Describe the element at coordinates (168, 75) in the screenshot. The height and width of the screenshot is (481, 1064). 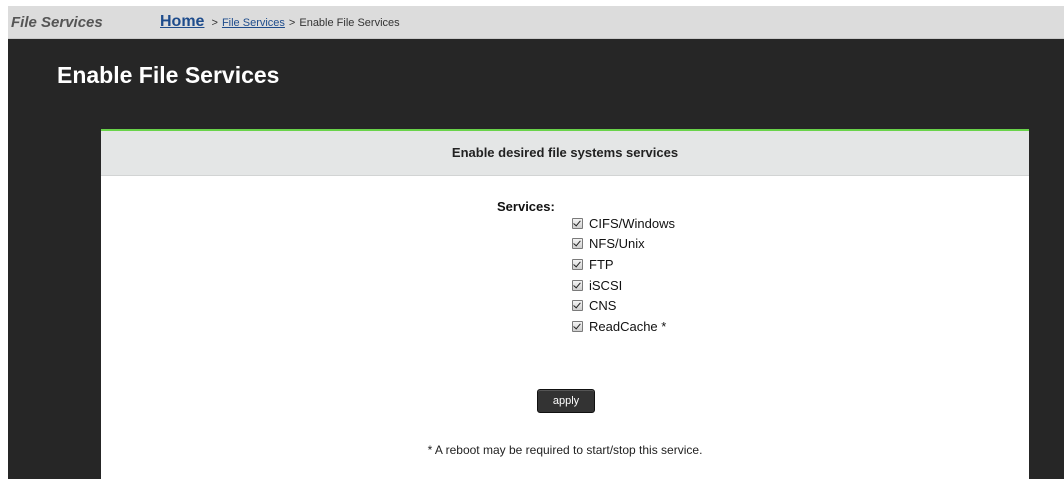
I see `page-title: Enable File Services` at that location.